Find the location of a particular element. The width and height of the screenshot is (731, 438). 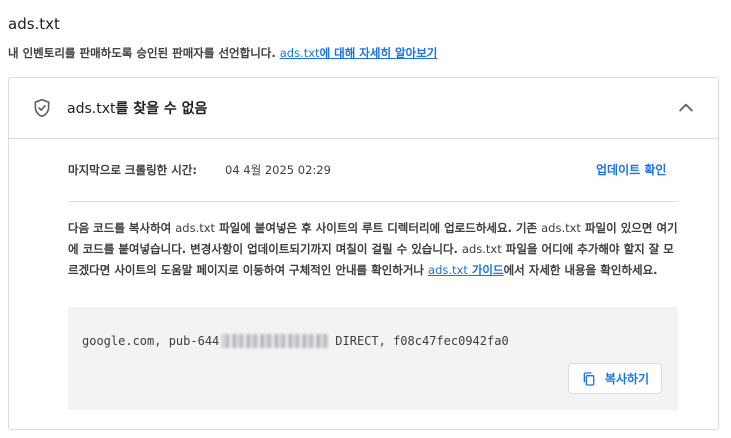

guide-link-text: 가이드 is located at coordinates (485, 270).